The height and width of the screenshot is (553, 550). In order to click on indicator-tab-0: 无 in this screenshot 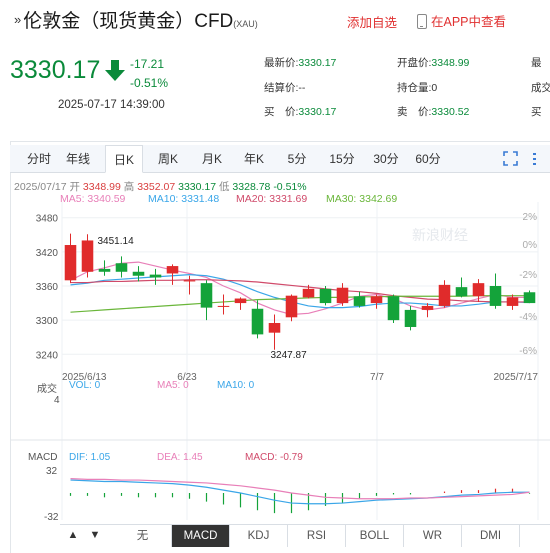, I will do `click(143, 536)`.